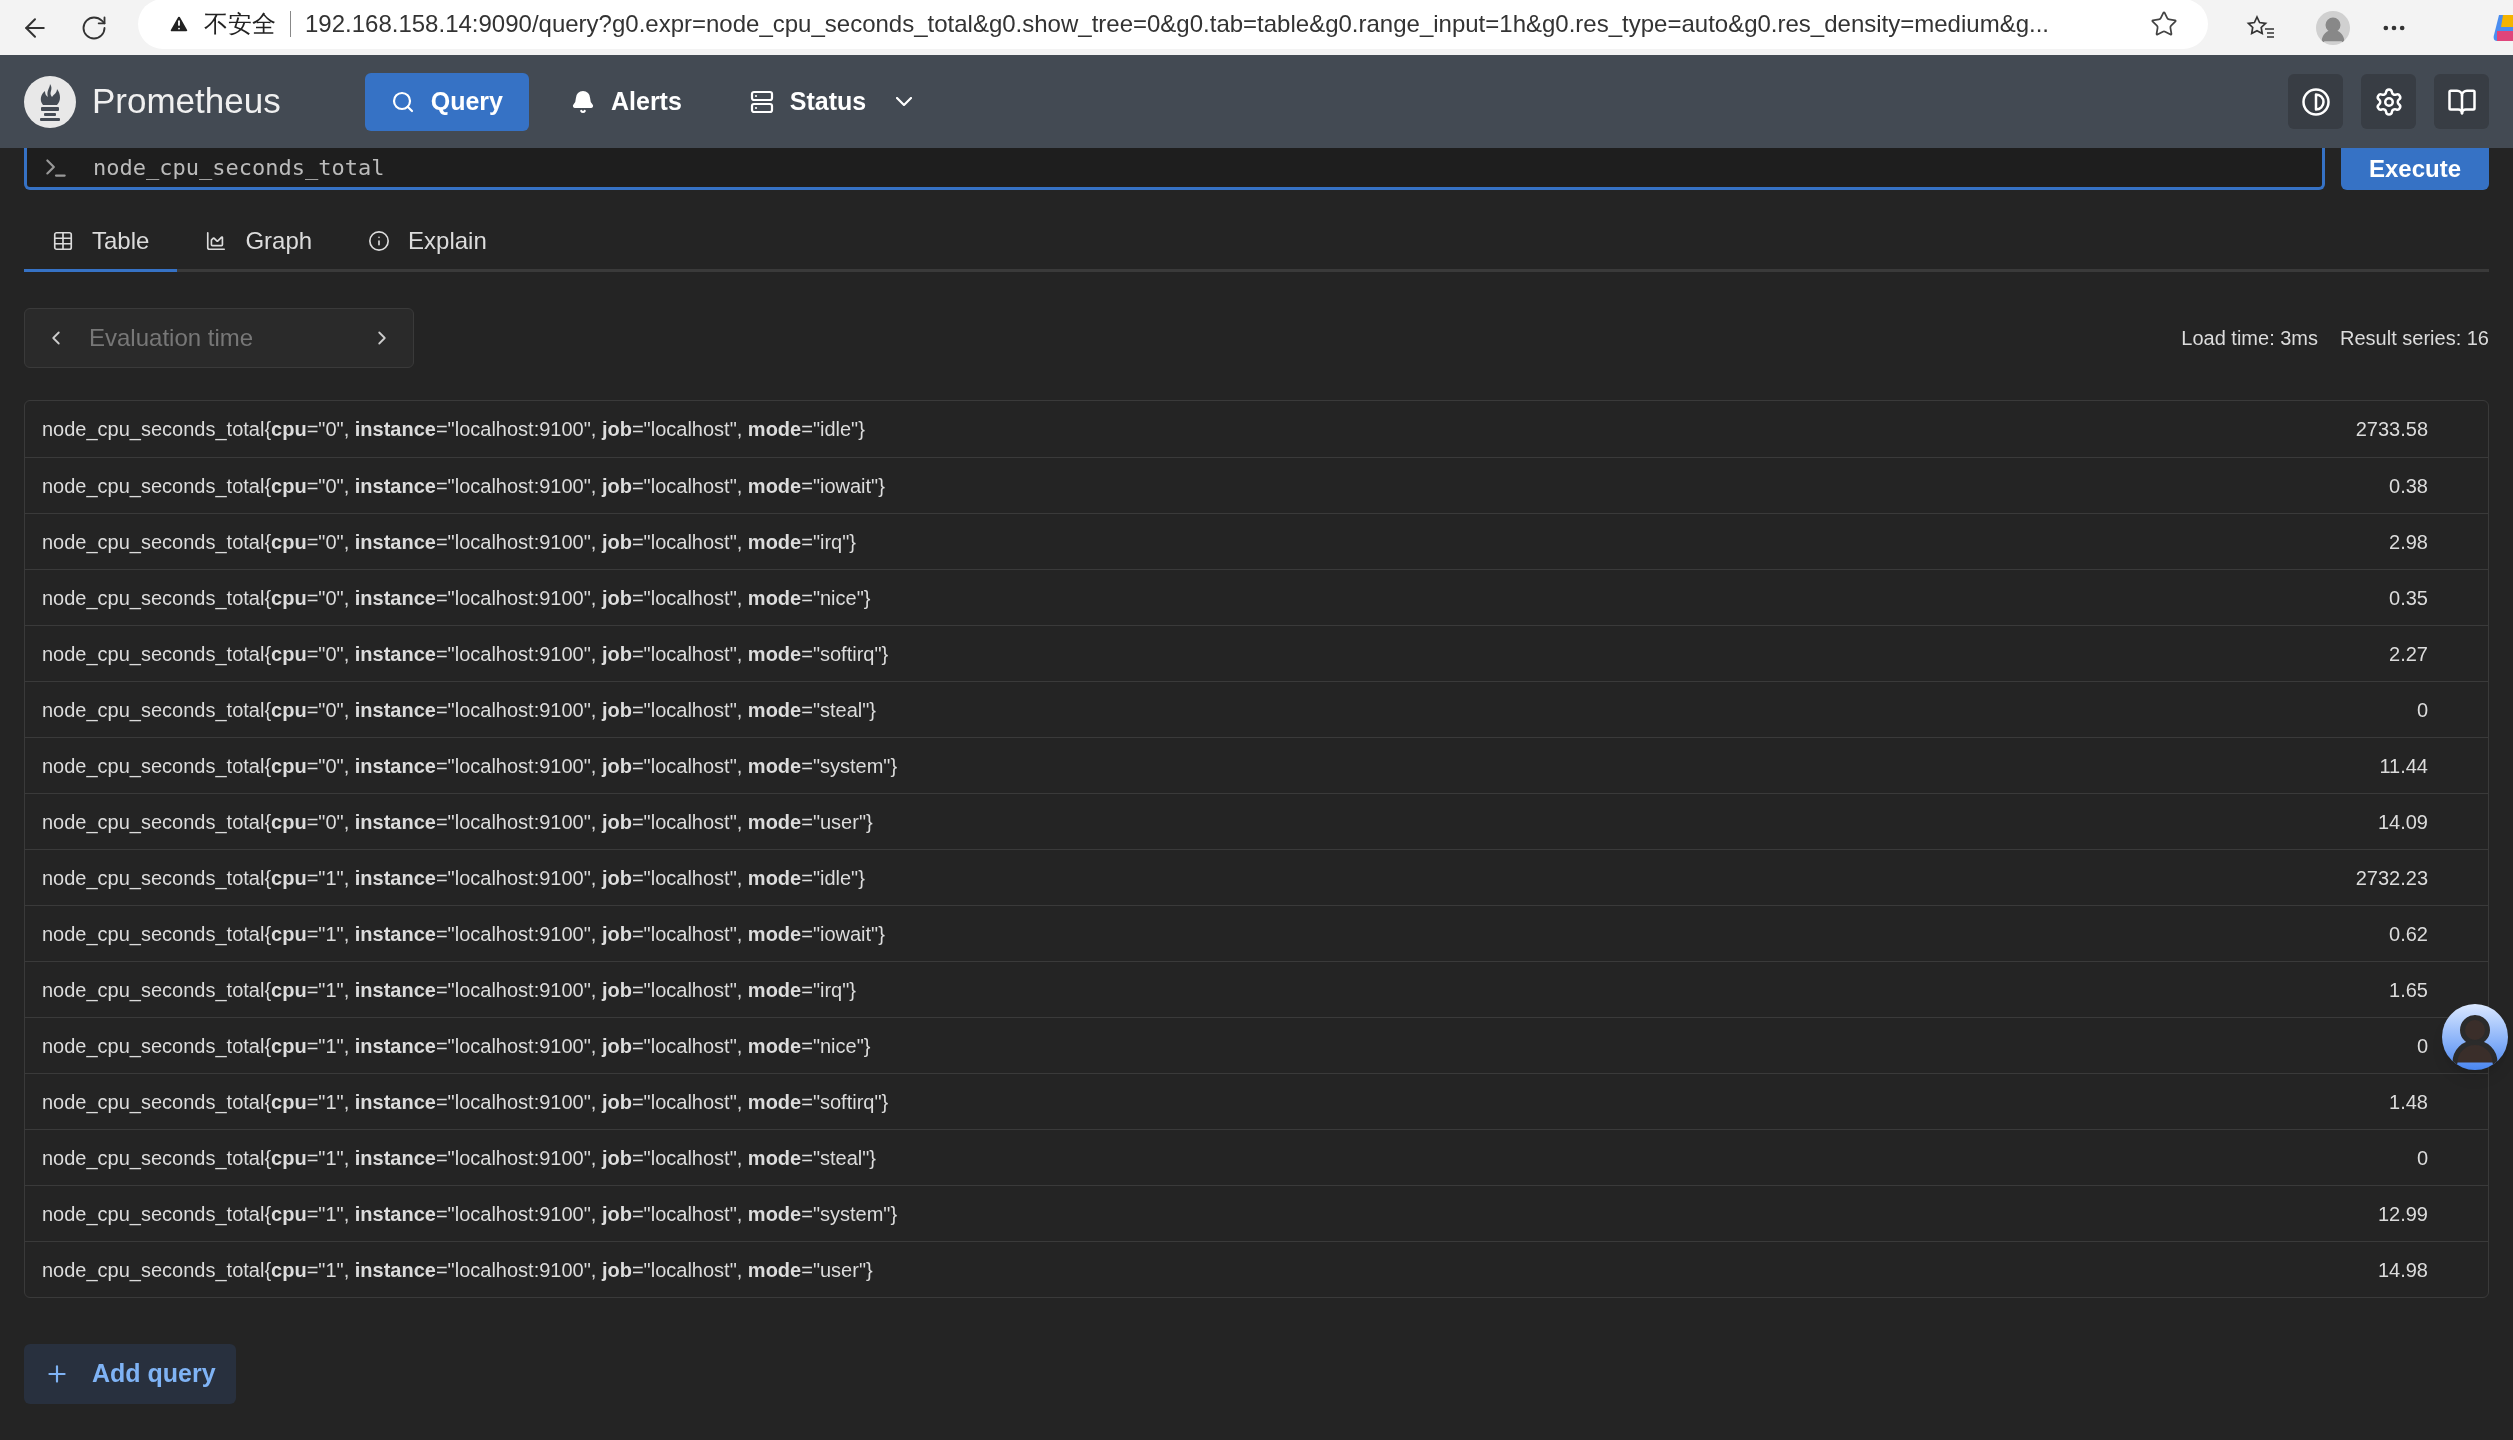  I want to click on chevron-down-icon, so click(904, 101).